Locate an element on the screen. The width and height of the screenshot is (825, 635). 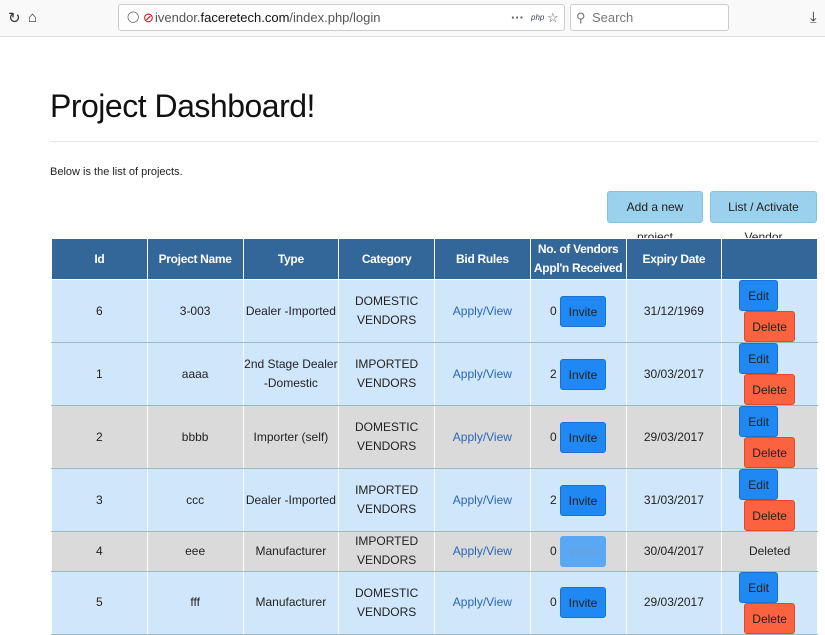
actions-cell: Deleted is located at coordinates (769, 551).